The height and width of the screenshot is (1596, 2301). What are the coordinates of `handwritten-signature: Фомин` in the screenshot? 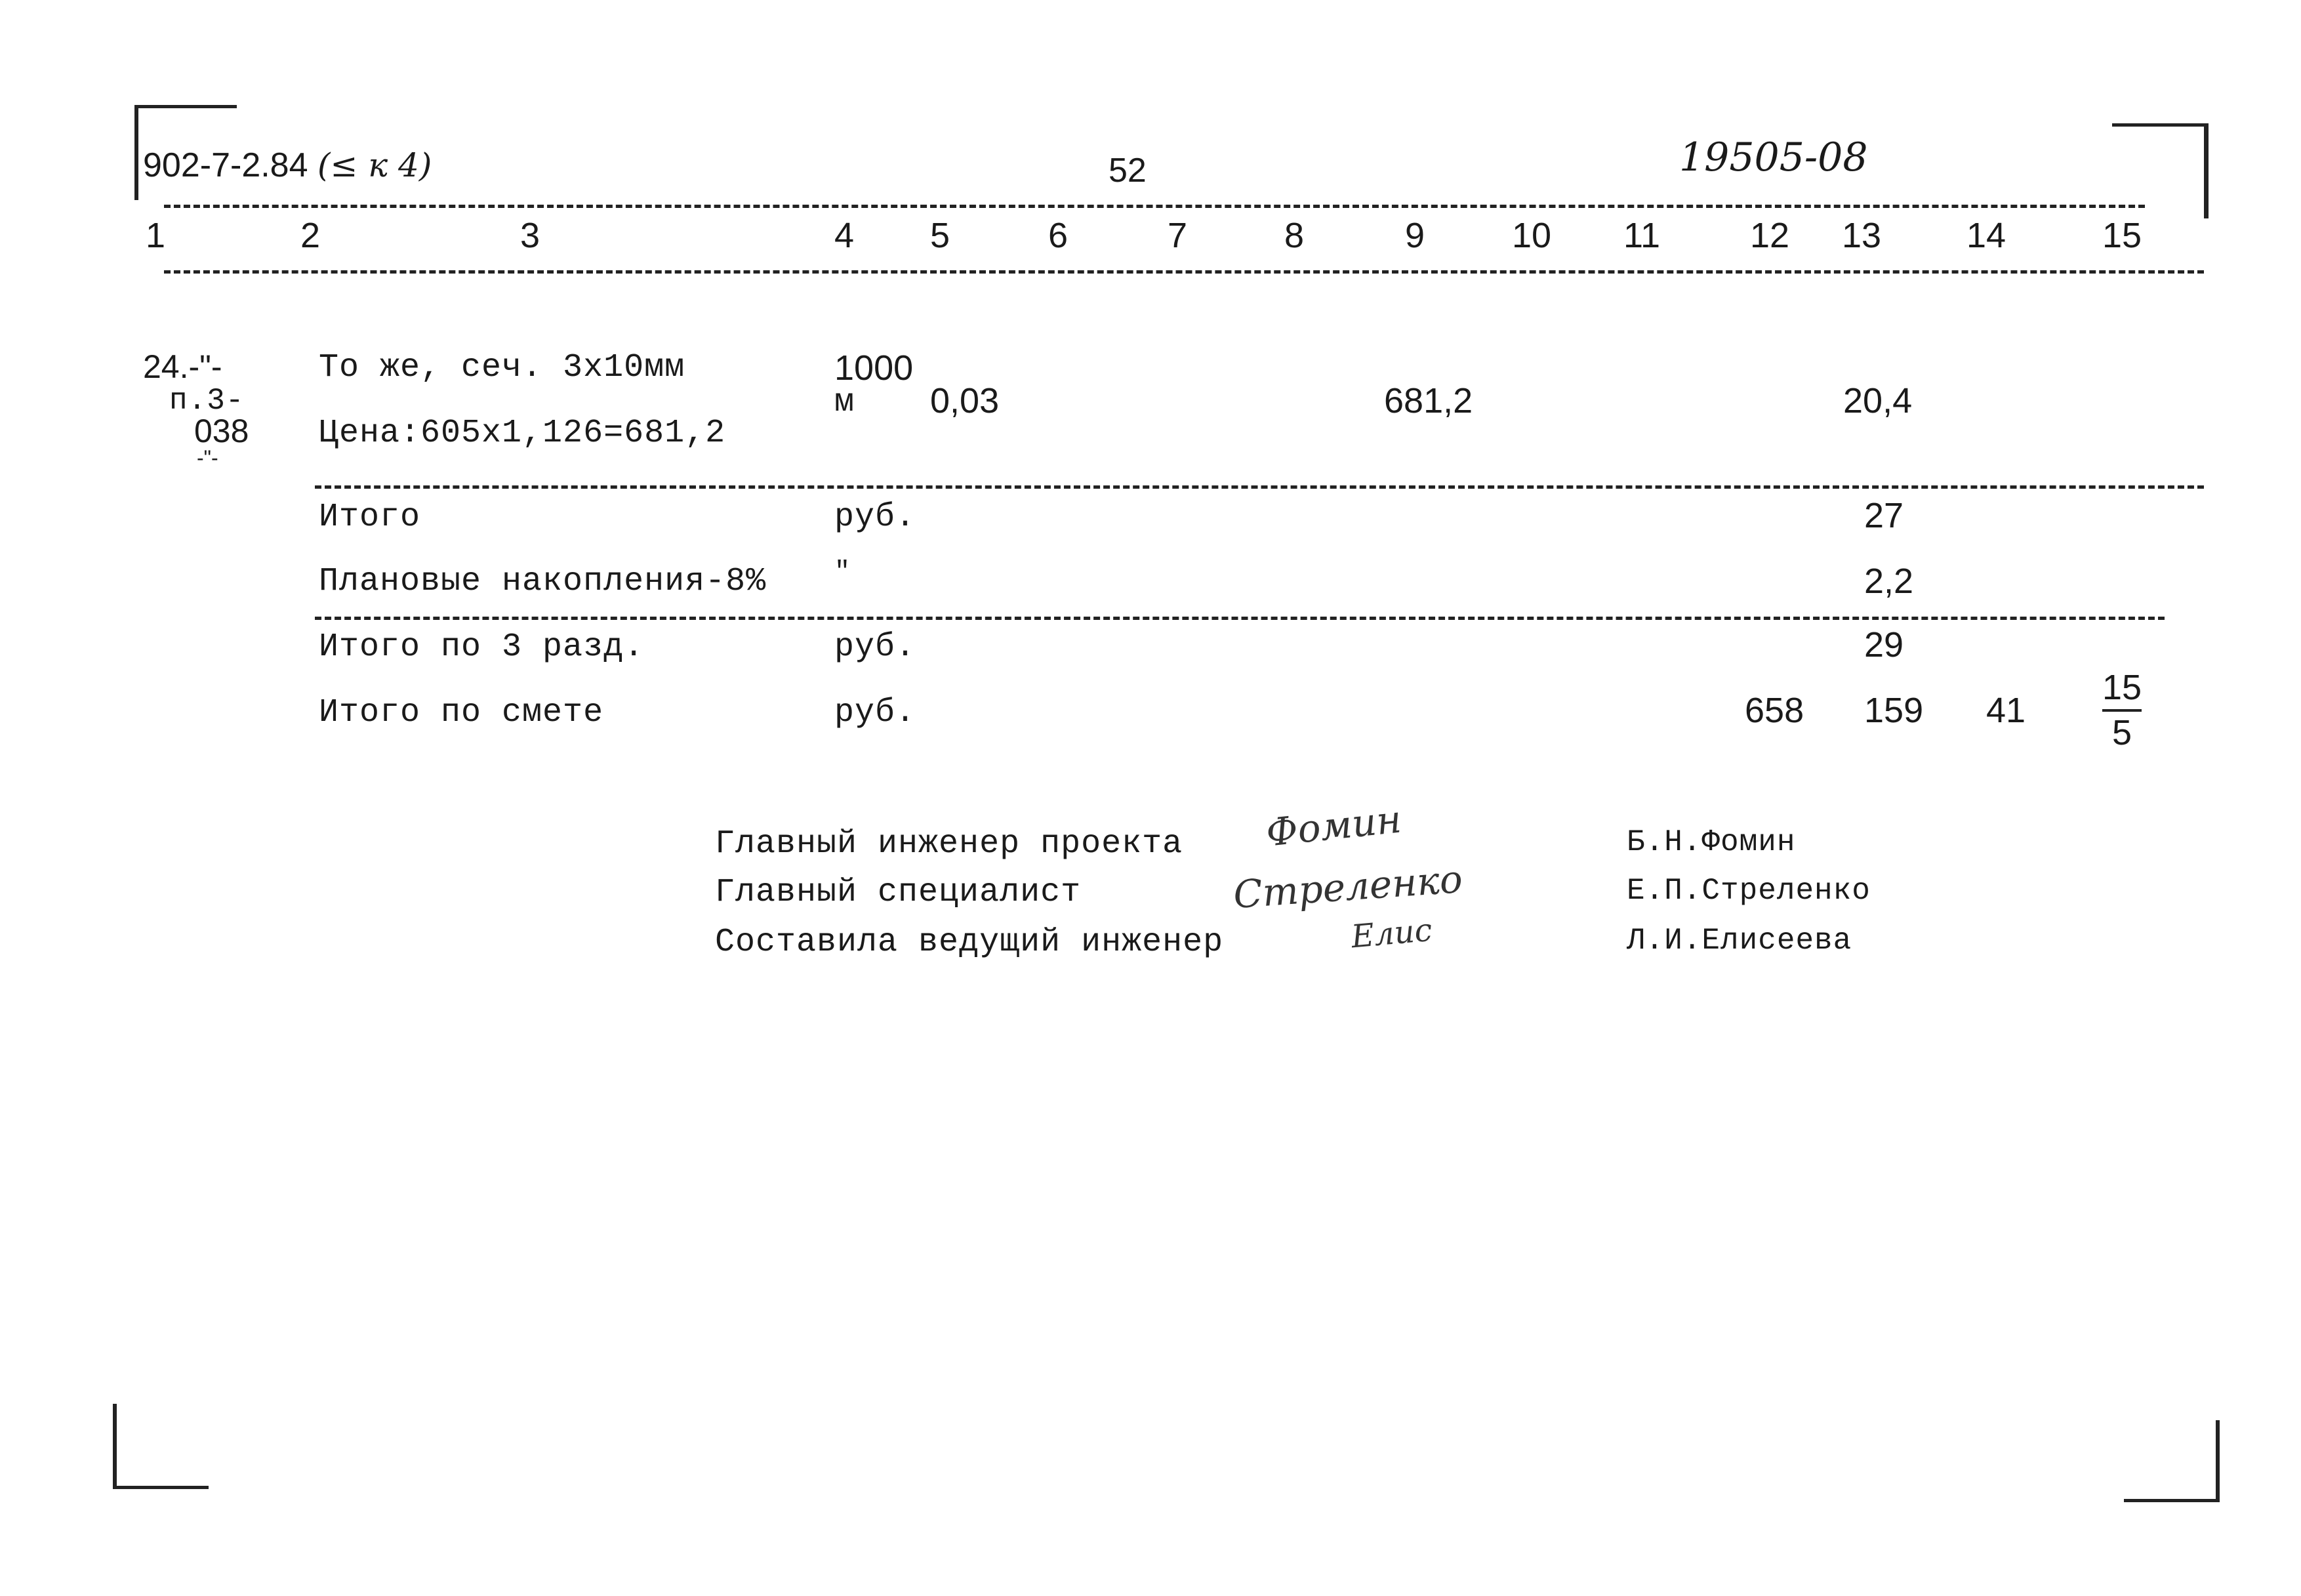 It's located at (1334, 825).